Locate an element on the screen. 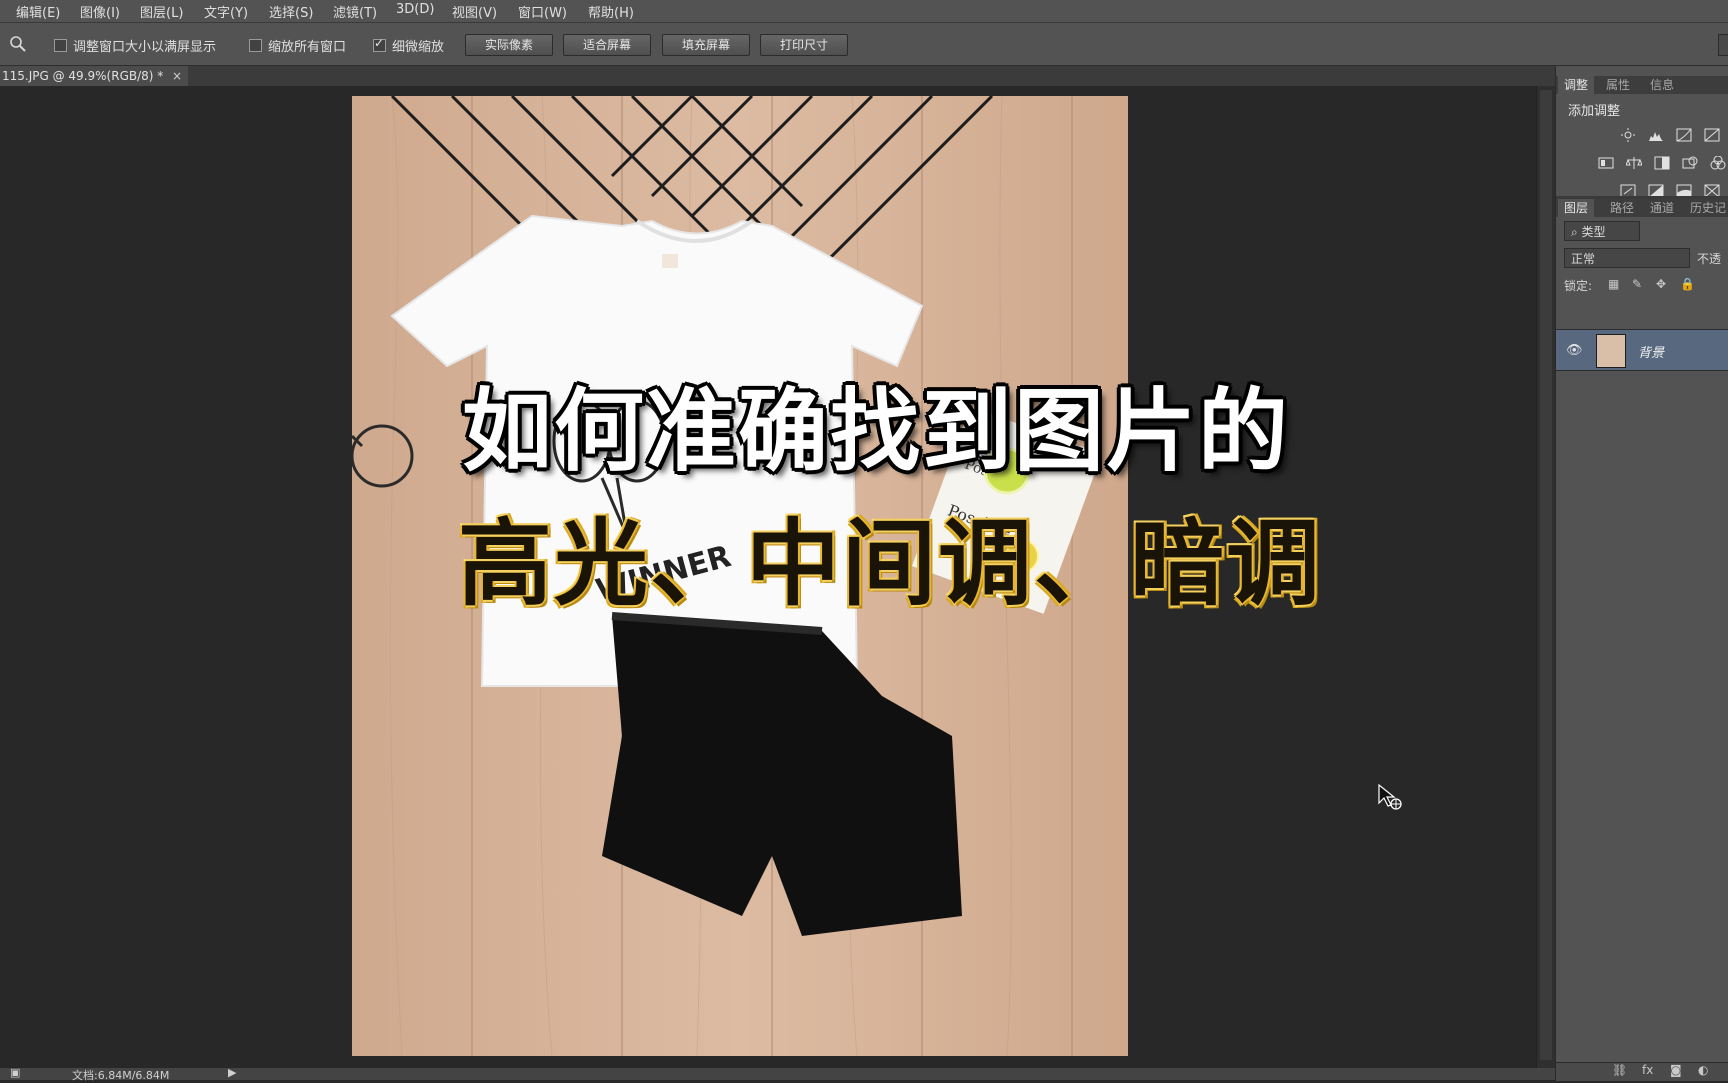  photo-filter-icon is located at coordinates (1690, 163).